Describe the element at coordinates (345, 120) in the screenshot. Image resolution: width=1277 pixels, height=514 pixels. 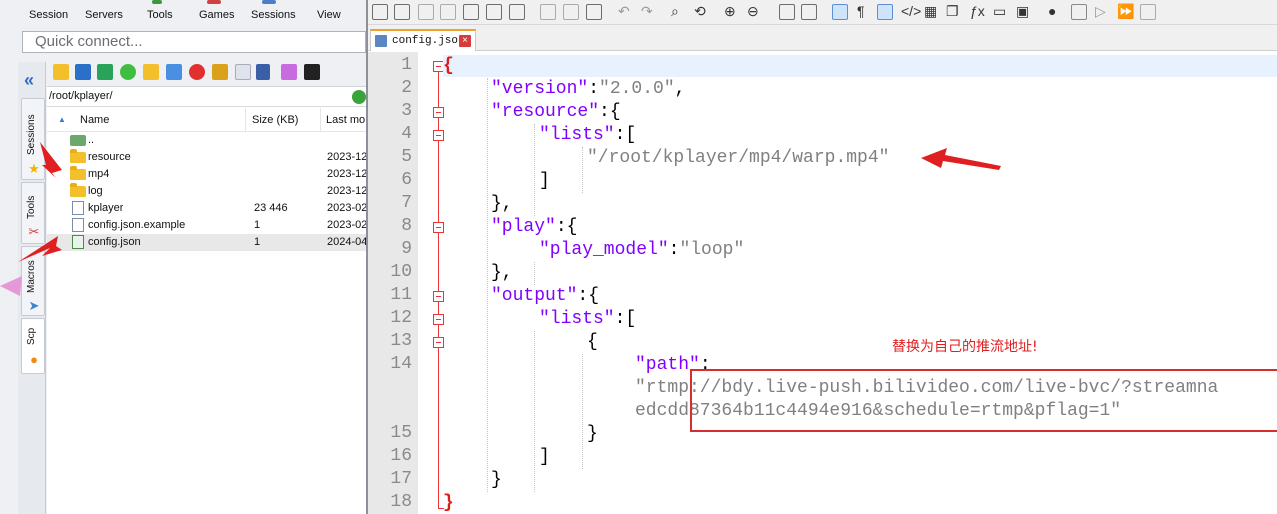
I see `column-modified: Last mo` at that location.